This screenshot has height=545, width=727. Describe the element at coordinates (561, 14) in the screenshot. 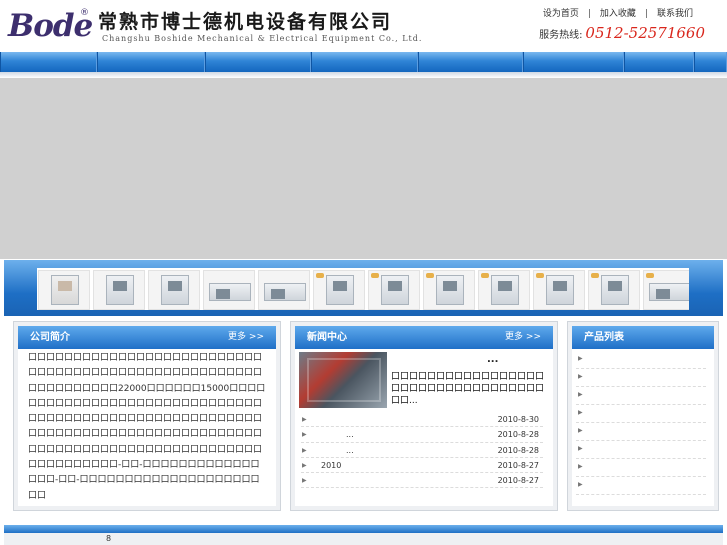

I see `set-homepage-link: 设为首页` at that location.